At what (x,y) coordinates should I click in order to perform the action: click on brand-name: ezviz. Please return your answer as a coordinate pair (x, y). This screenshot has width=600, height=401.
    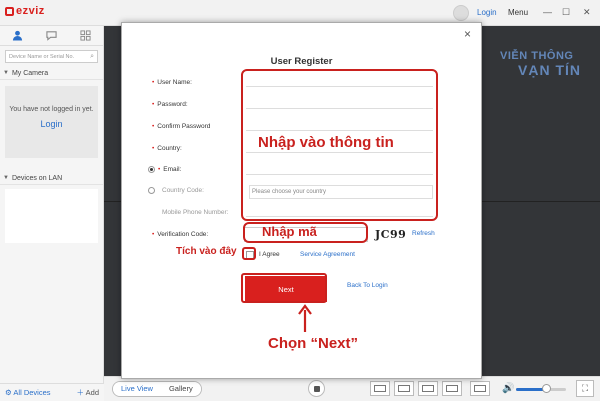
    Looking at the image, I should click on (30, 11).